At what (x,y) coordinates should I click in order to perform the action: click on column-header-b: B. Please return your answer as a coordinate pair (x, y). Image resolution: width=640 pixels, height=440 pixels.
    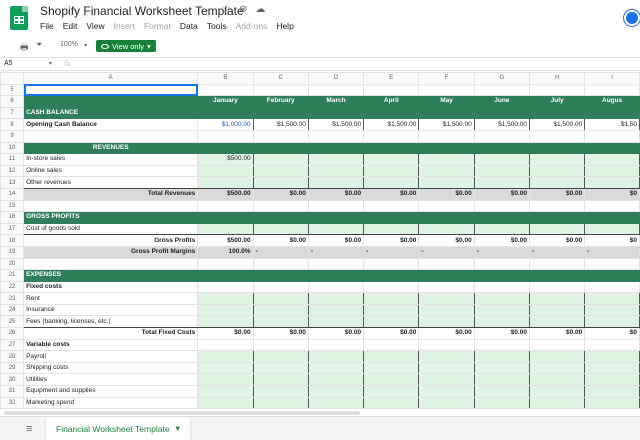
    Looking at the image, I should click on (225, 78).